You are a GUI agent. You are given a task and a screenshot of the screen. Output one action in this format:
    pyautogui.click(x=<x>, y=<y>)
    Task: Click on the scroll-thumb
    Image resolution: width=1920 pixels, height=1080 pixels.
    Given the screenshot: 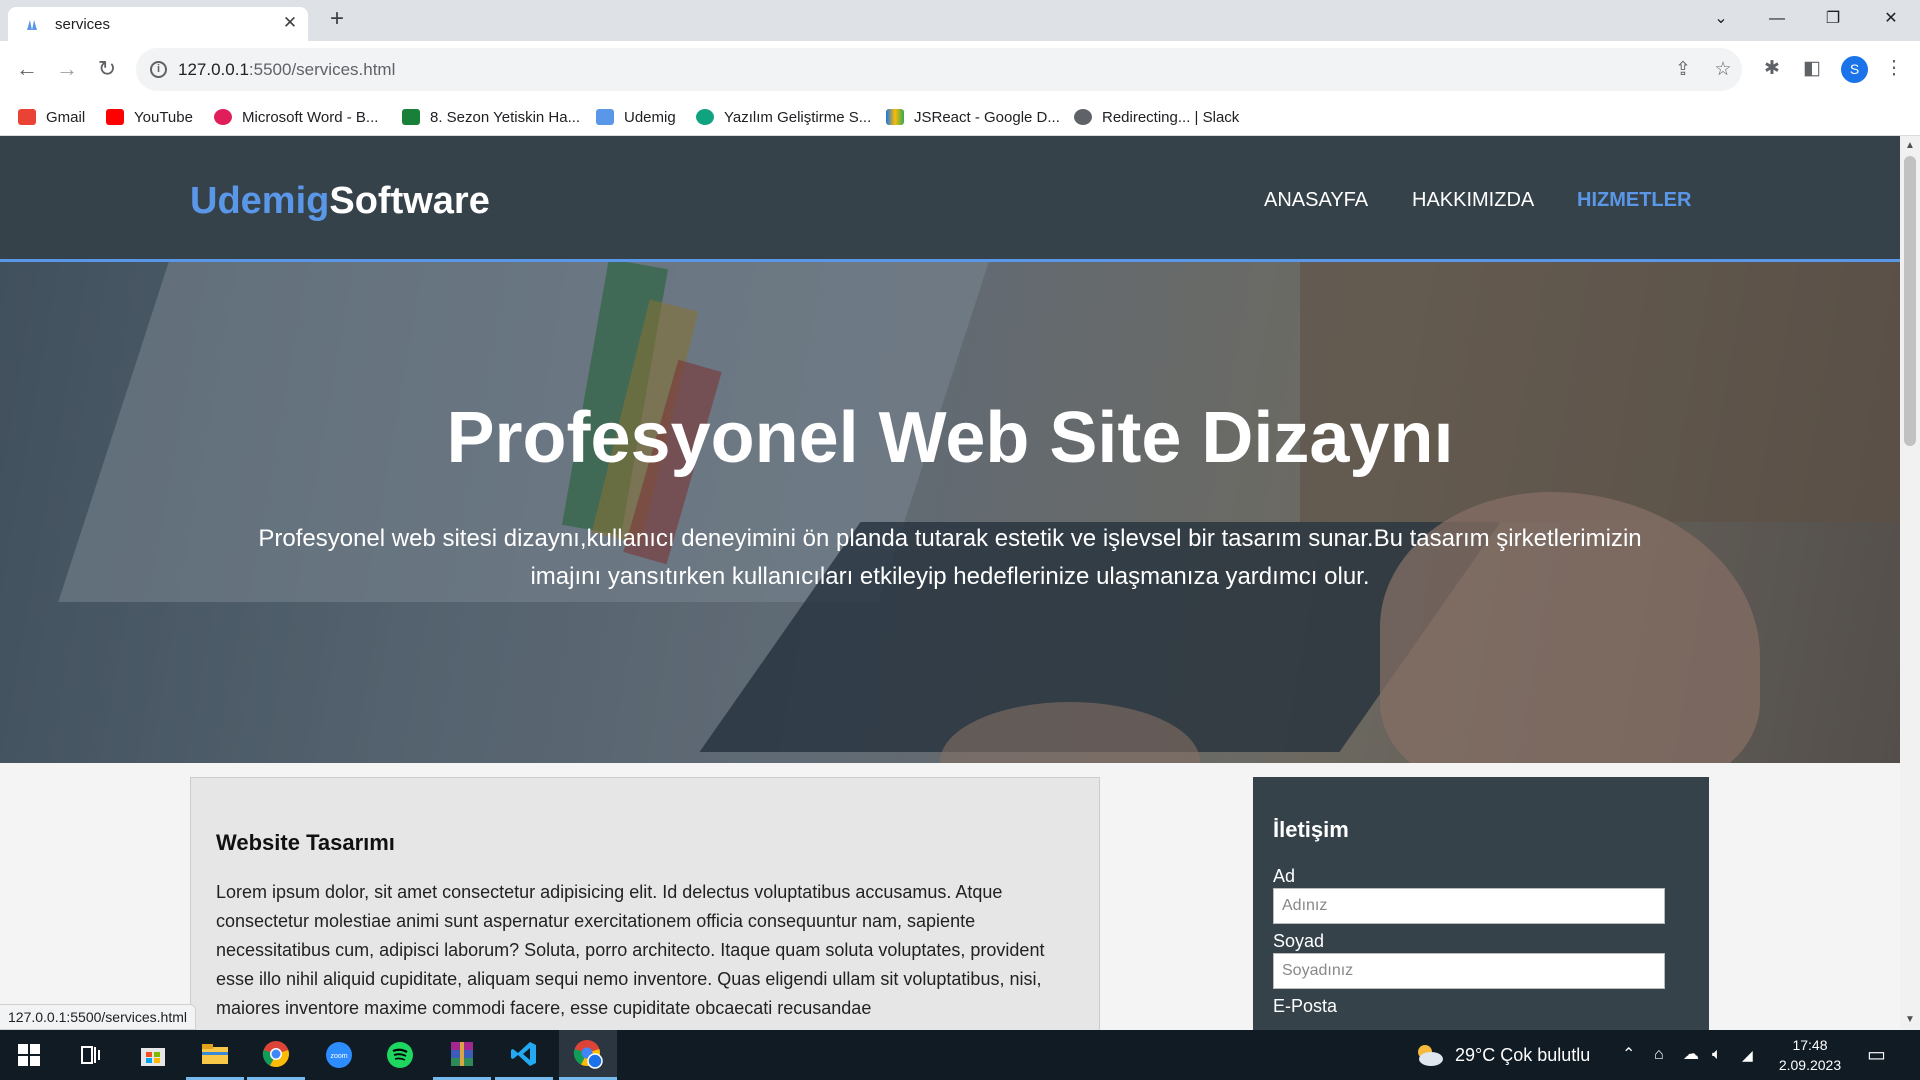 What is the action you would take?
    pyautogui.click(x=1910, y=301)
    